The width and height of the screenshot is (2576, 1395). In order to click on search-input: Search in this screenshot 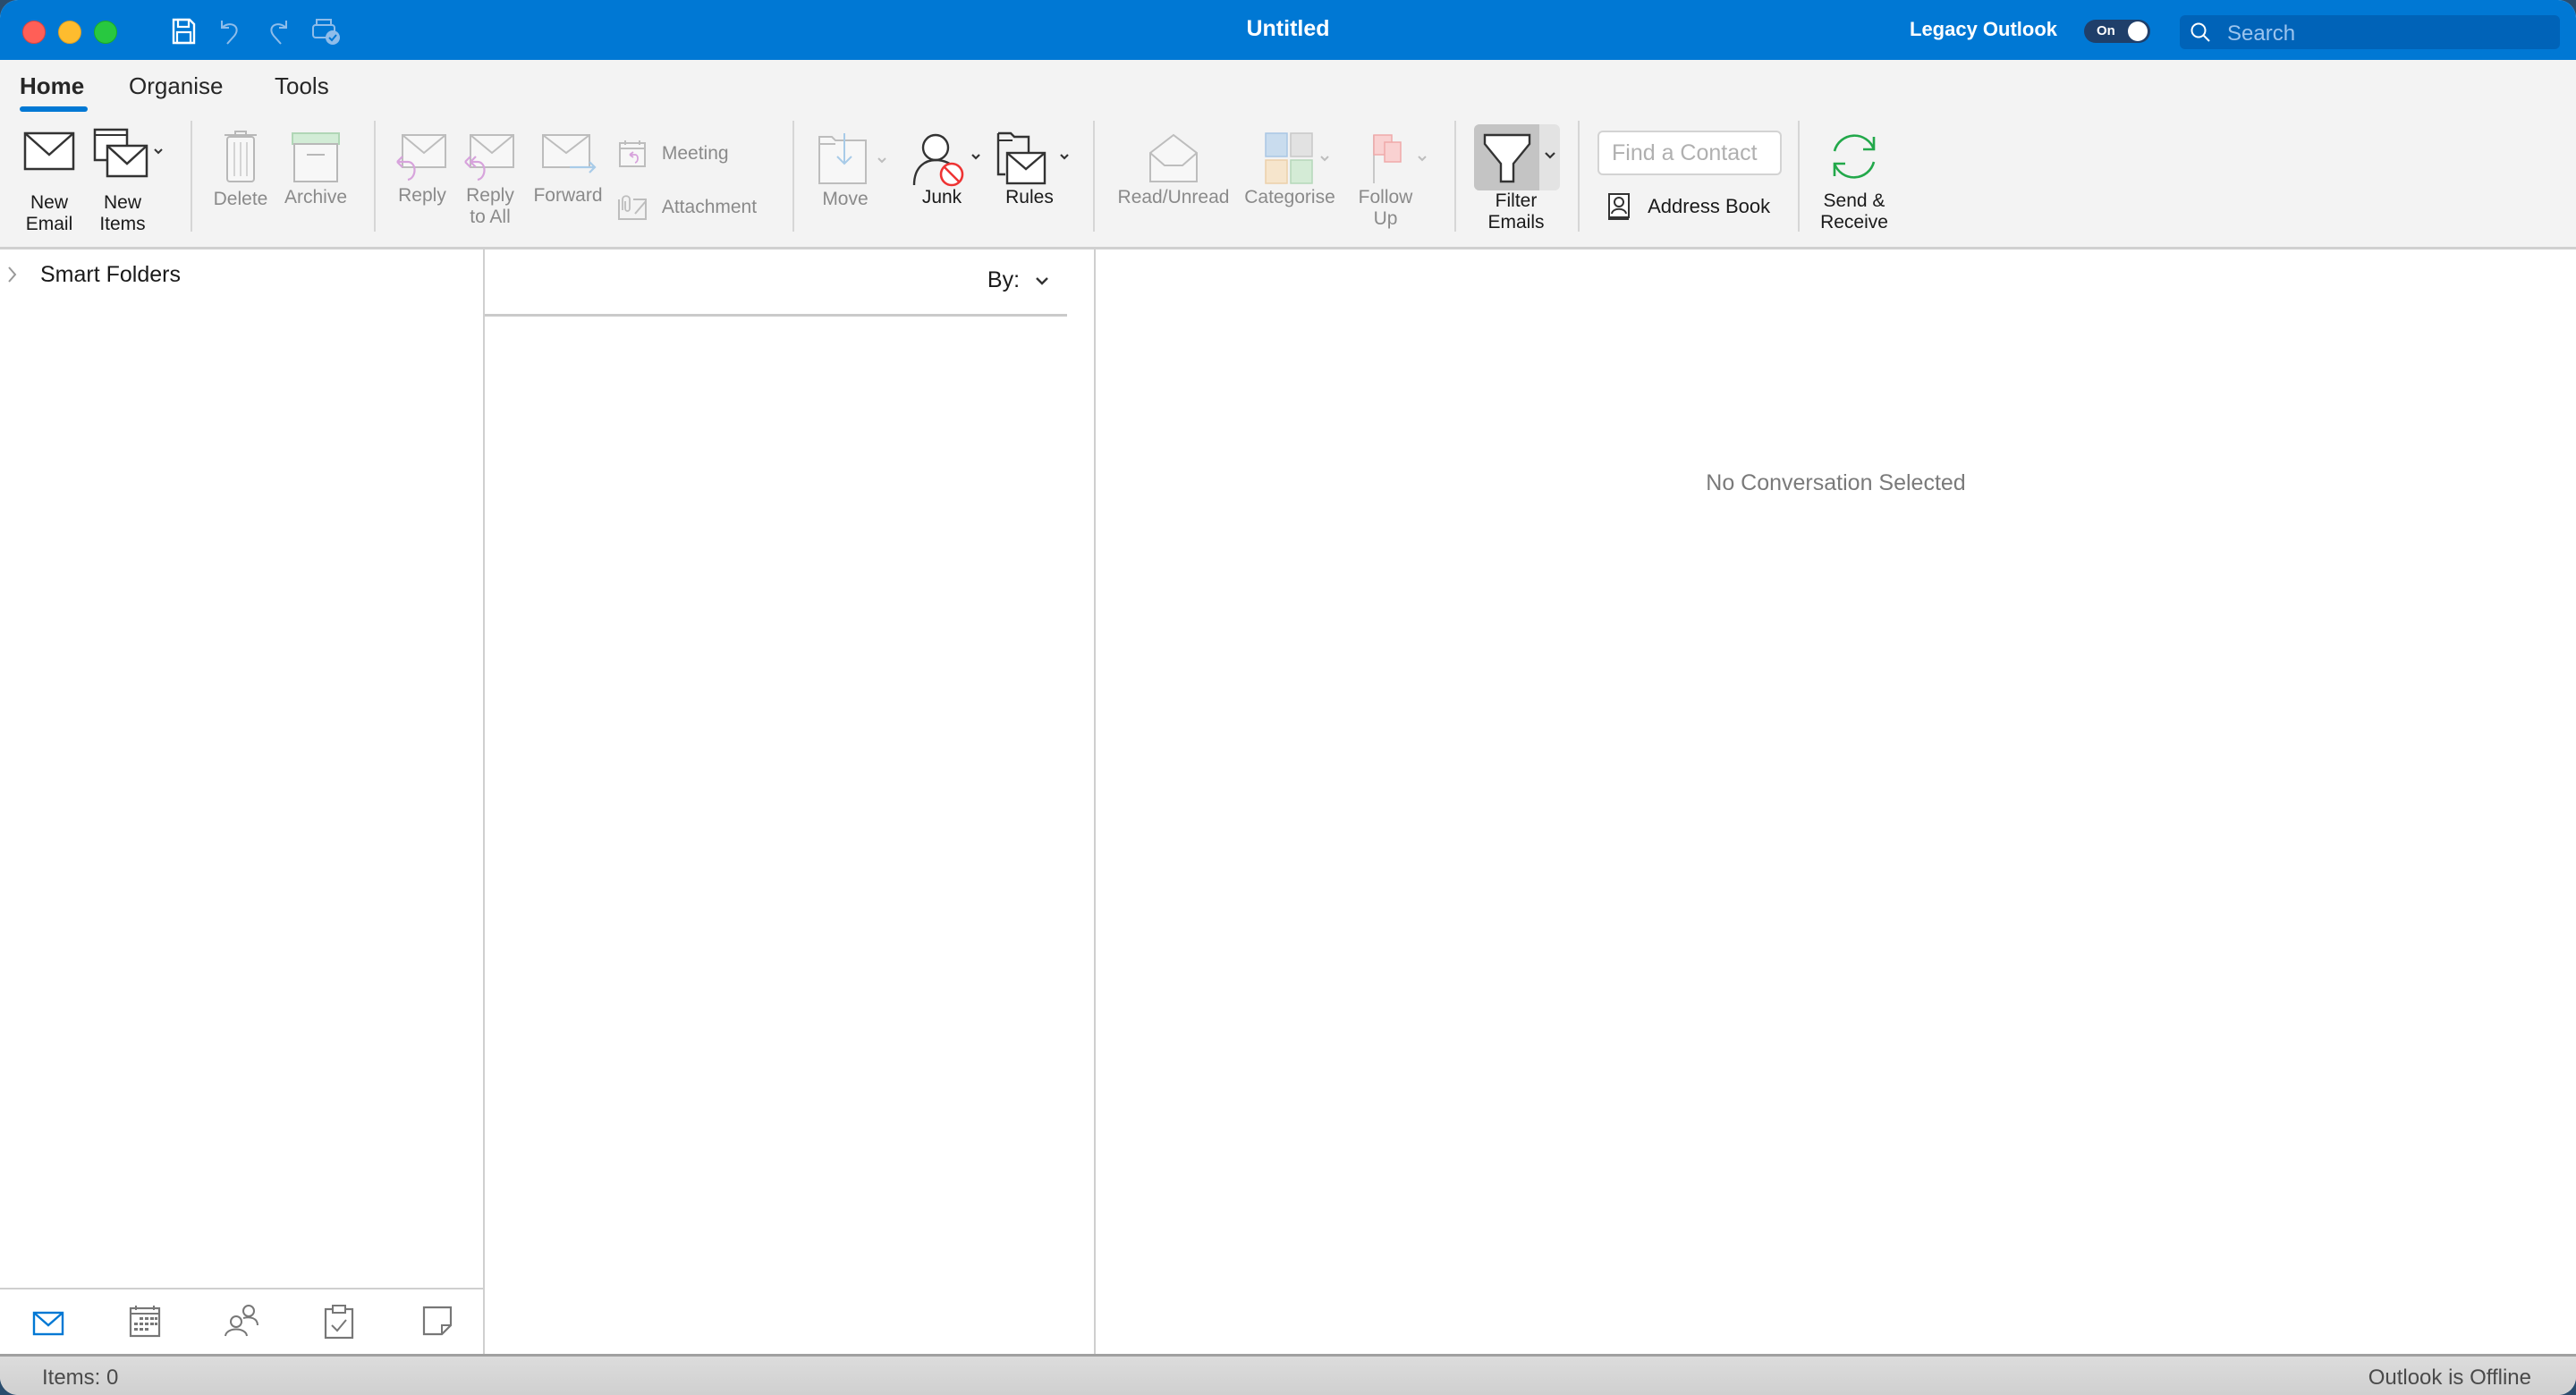, I will do `click(2370, 32)`.